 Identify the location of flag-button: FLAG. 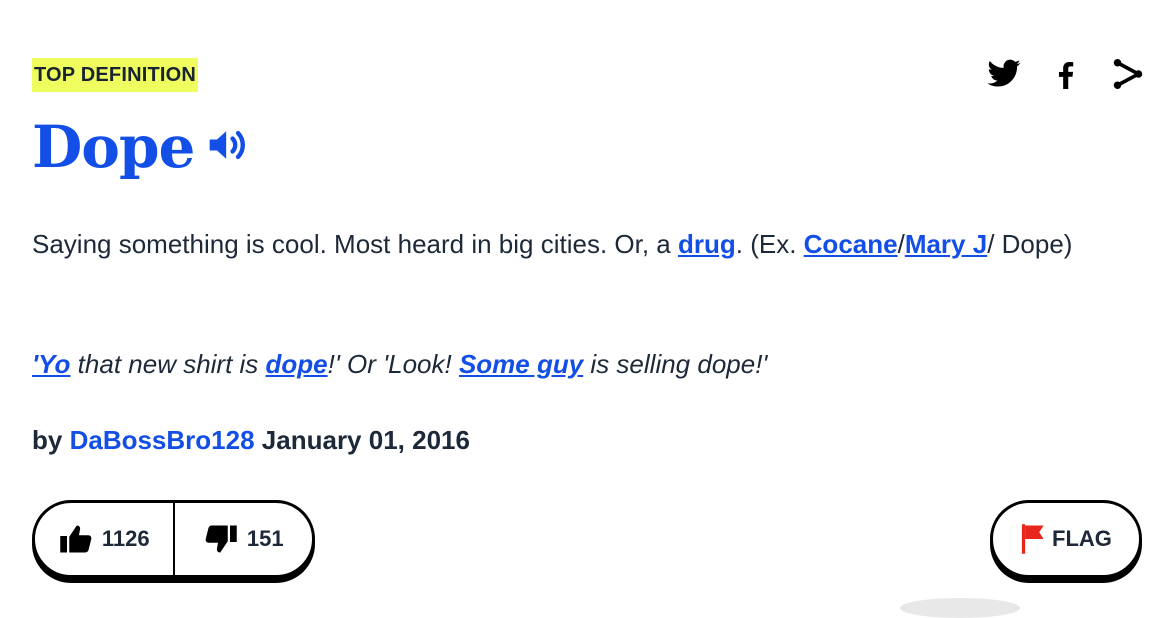
(1066, 539).